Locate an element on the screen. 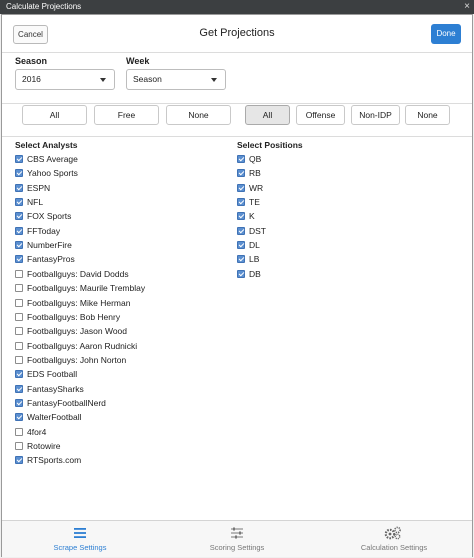  tab-scoring-settings: Scoring Settings is located at coordinates (237, 539).